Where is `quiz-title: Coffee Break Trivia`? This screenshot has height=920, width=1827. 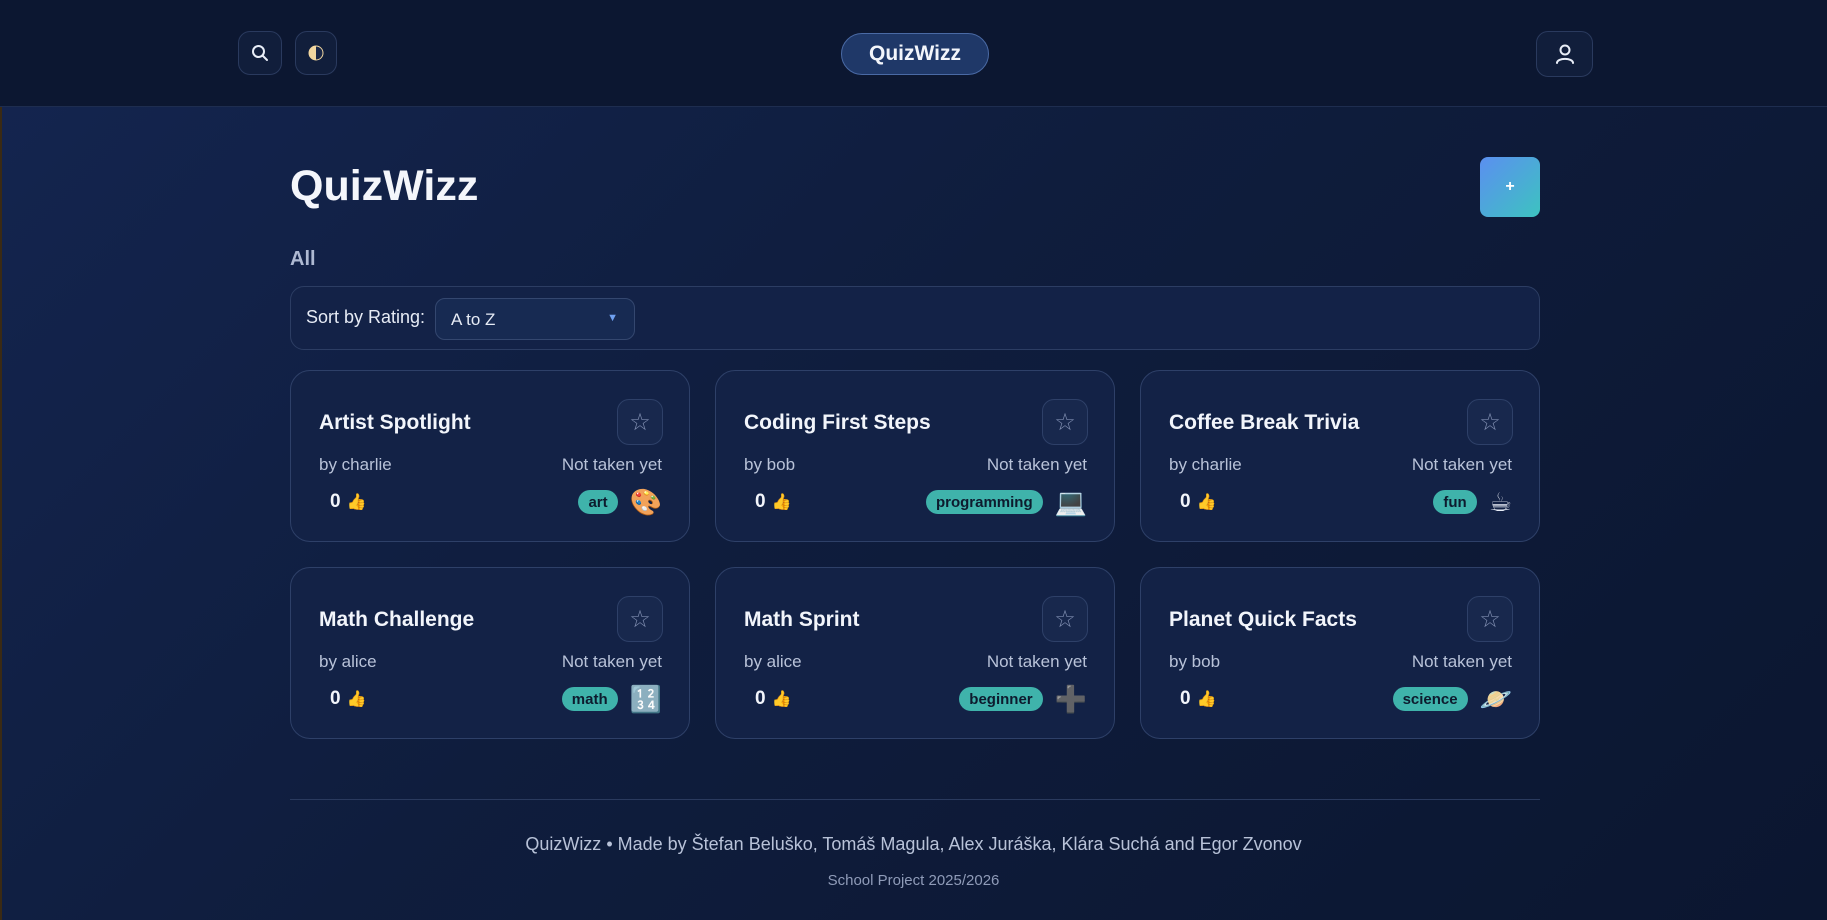
quiz-title: Coffee Break Trivia is located at coordinates (1264, 422).